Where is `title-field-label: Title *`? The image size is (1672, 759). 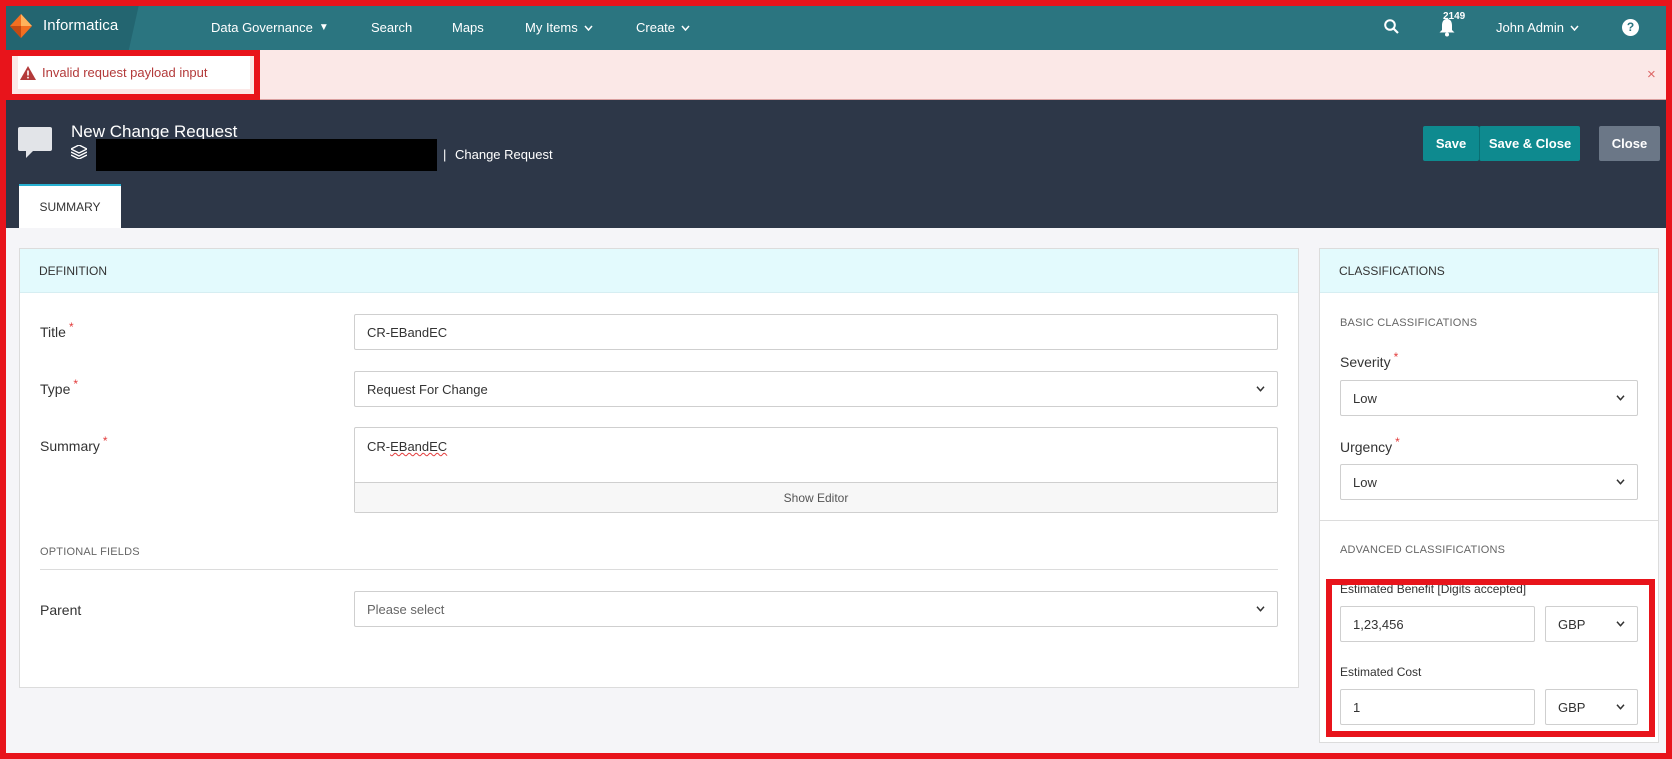 title-field-label: Title * is located at coordinates (57, 330).